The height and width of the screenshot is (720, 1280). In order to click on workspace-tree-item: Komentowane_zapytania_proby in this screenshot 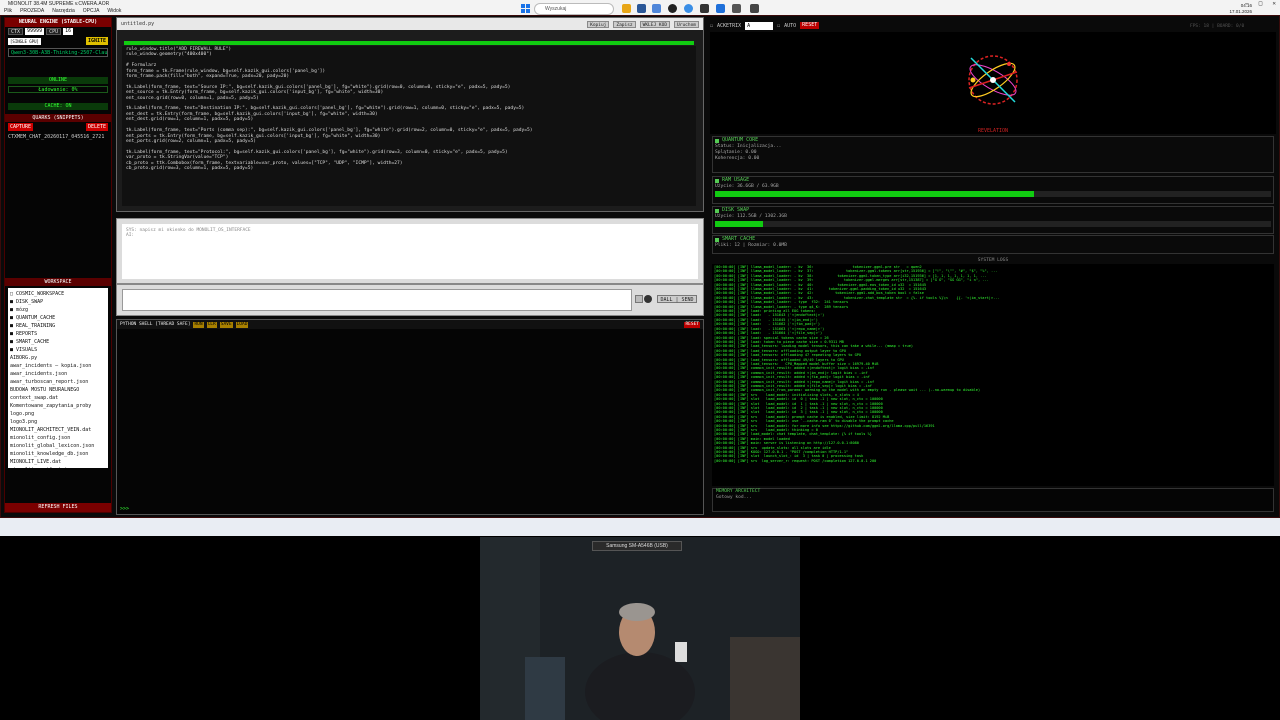, I will do `click(58, 406)`.